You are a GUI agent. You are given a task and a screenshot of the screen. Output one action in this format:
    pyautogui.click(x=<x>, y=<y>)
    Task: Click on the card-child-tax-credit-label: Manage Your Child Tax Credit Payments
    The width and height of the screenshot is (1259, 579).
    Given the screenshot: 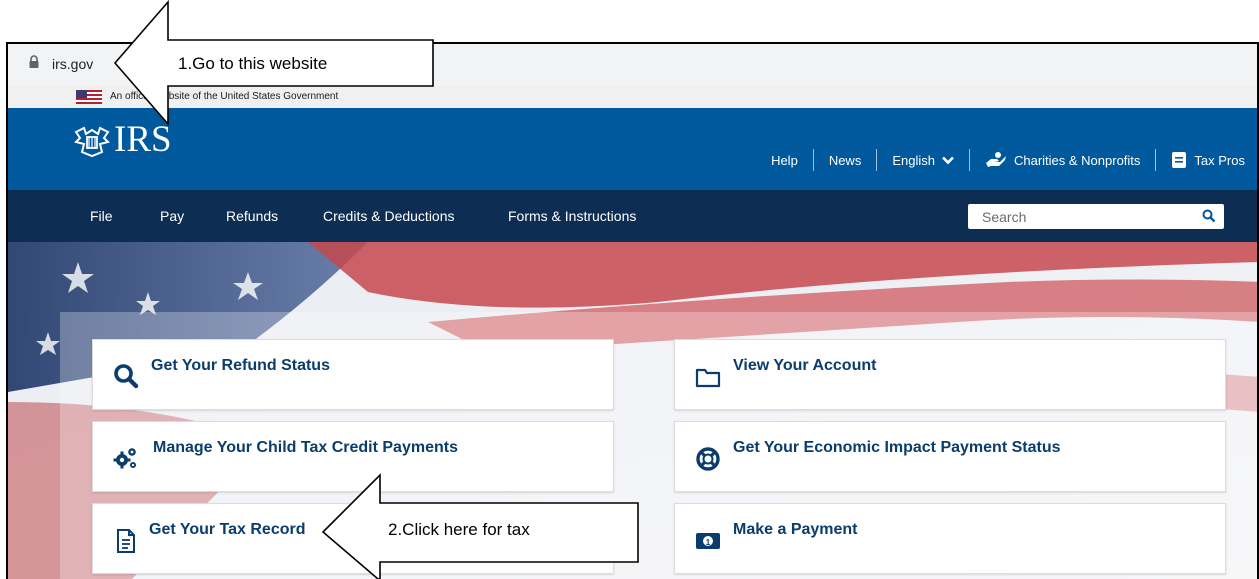 What is the action you would take?
    pyautogui.click(x=305, y=447)
    